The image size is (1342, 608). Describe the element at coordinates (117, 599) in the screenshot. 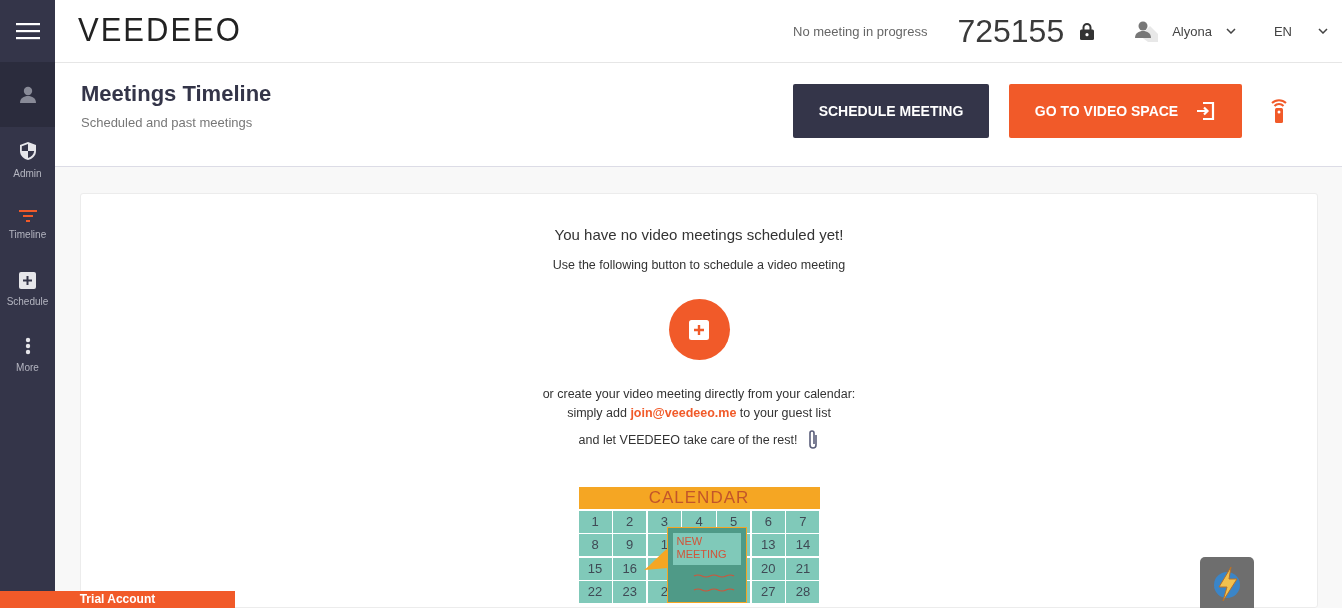

I see `trial-banner: Trial Account` at that location.